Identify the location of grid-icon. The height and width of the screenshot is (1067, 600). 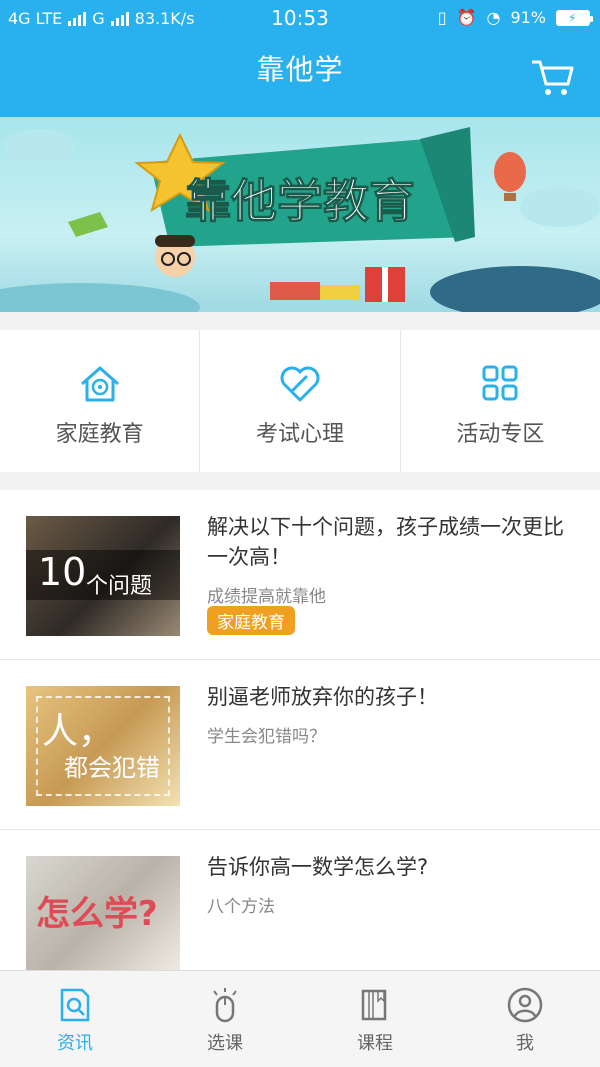
(500, 383).